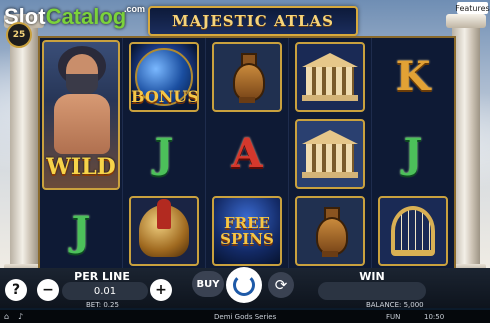 This screenshot has width=490, height=323. What do you see at coordinates (247, 223) in the screenshot?
I see `free-spins-line1: FREE` at bounding box center [247, 223].